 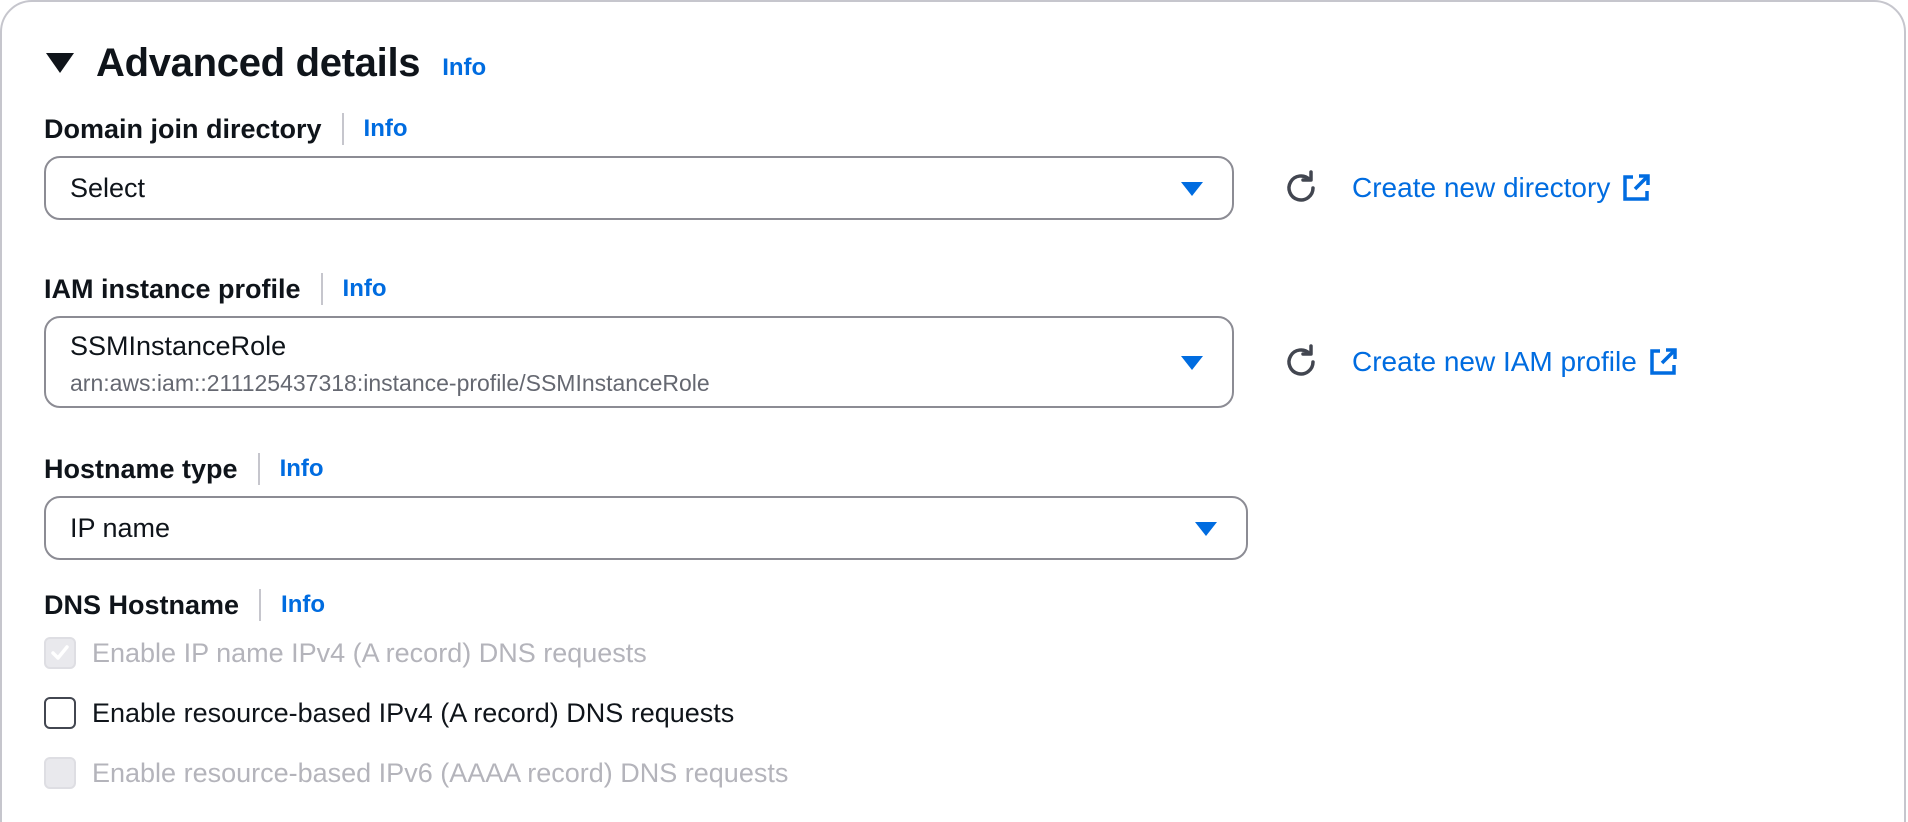 What do you see at coordinates (183, 128) in the screenshot?
I see `domain-join-label: Domain join directory` at bounding box center [183, 128].